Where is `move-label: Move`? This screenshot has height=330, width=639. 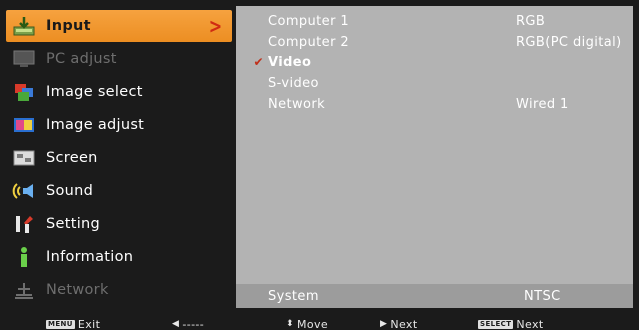 move-label: Move is located at coordinates (312, 323).